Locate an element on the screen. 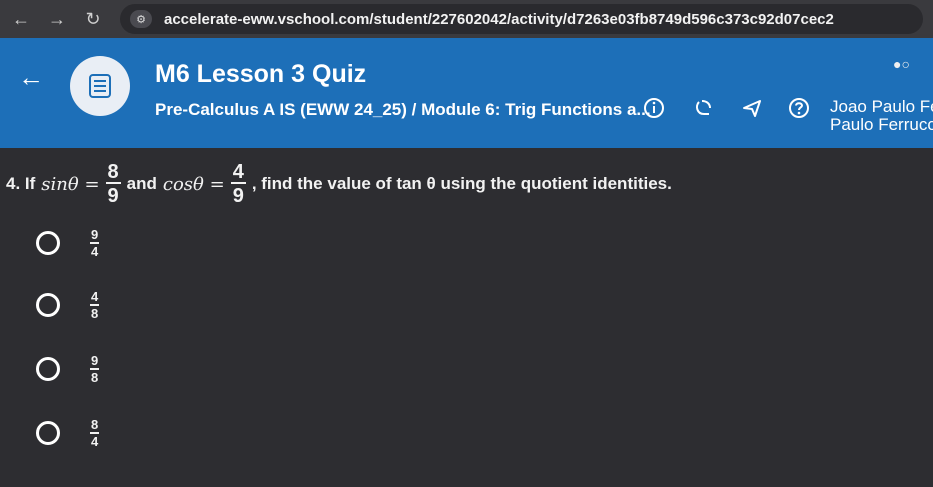 This screenshot has width=933, height=487. sin-numerator: 8 is located at coordinates (113, 172).